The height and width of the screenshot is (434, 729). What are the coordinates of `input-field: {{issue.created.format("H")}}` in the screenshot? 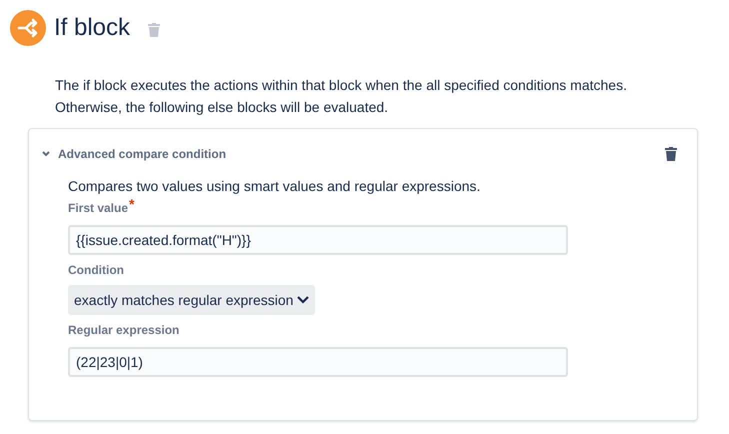 It's located at (318, 240).